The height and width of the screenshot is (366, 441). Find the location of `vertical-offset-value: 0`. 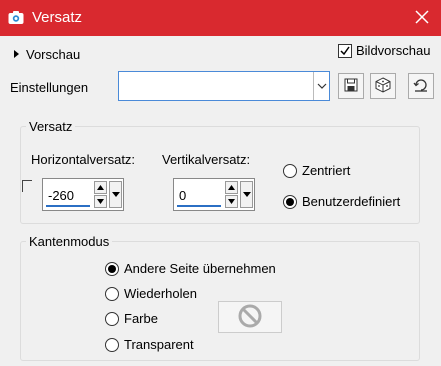

vertical-offset-value: 0 is located at coordinates (182, 195).